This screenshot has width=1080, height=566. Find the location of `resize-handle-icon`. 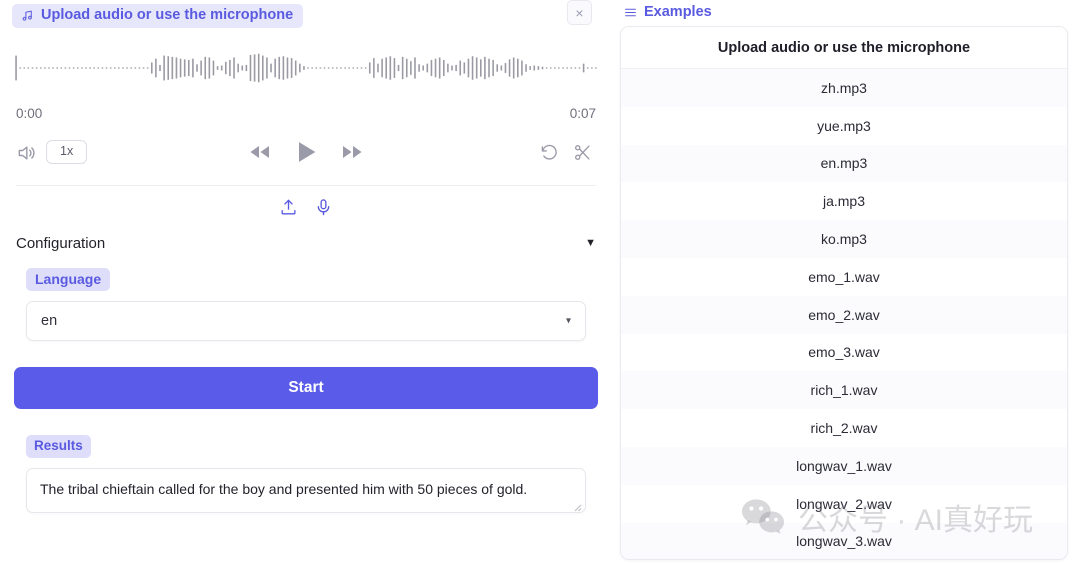

resize-handle-icon is located at coordinates (576, 505).